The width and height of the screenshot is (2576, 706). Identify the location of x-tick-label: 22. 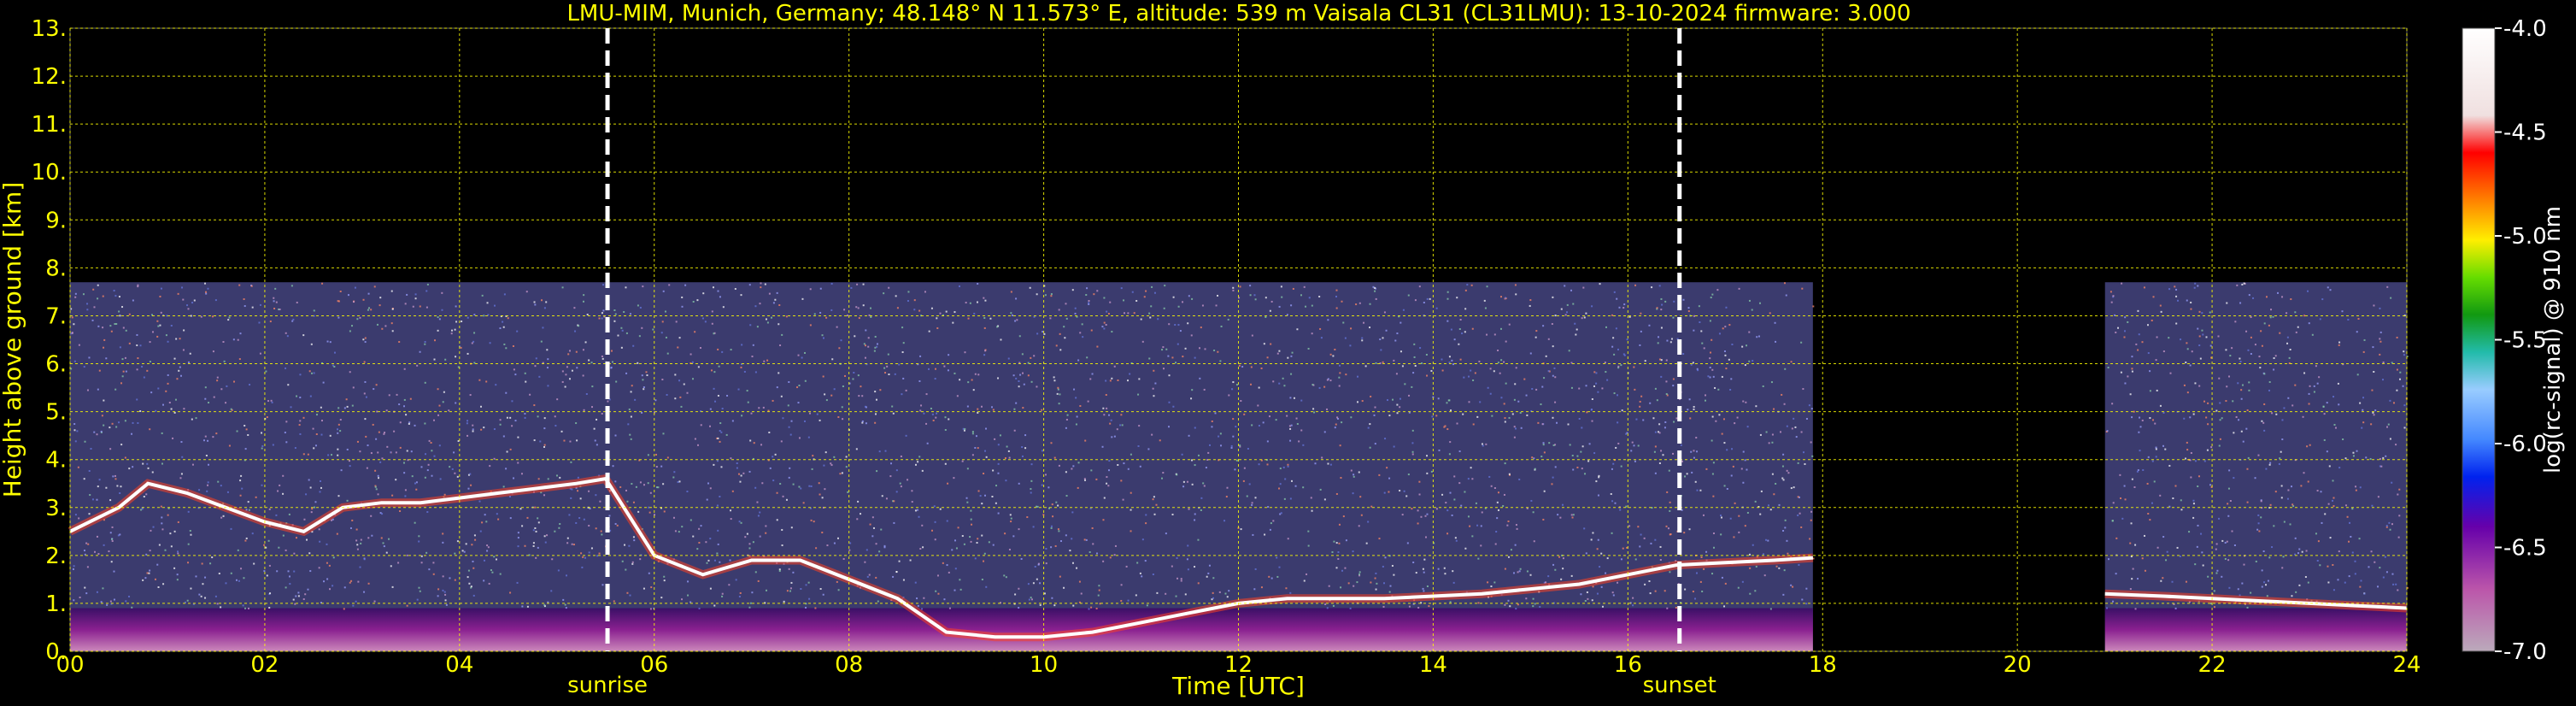
(2212, 665).